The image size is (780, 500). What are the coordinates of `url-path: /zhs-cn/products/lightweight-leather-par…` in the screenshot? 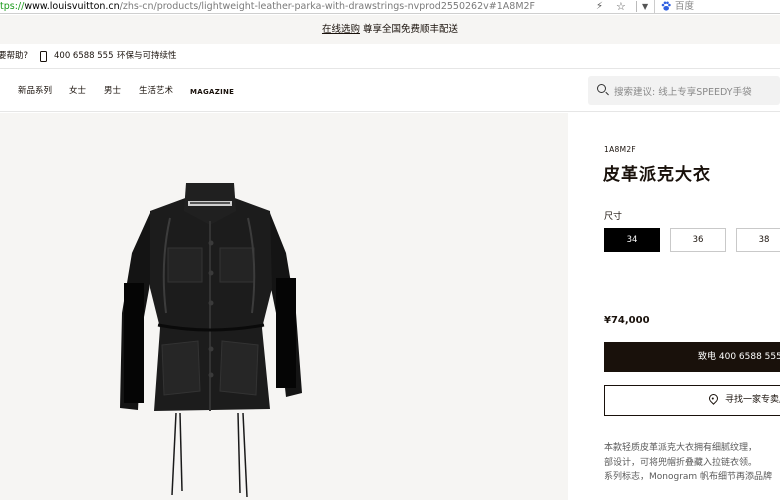 It's located at (327, 6).